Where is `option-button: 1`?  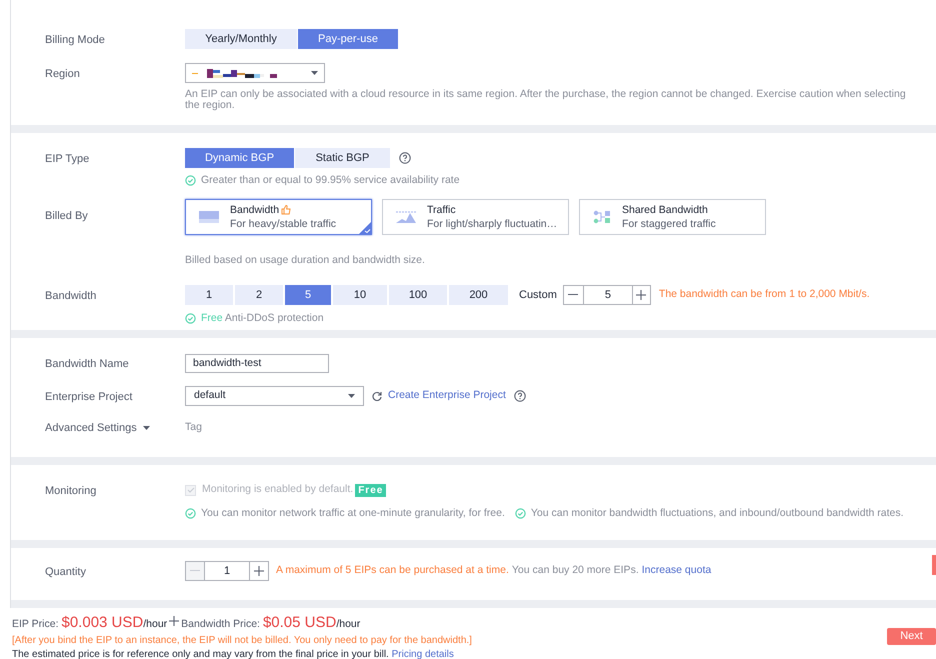 option-button: 1 is located at coordinates (209, 295).